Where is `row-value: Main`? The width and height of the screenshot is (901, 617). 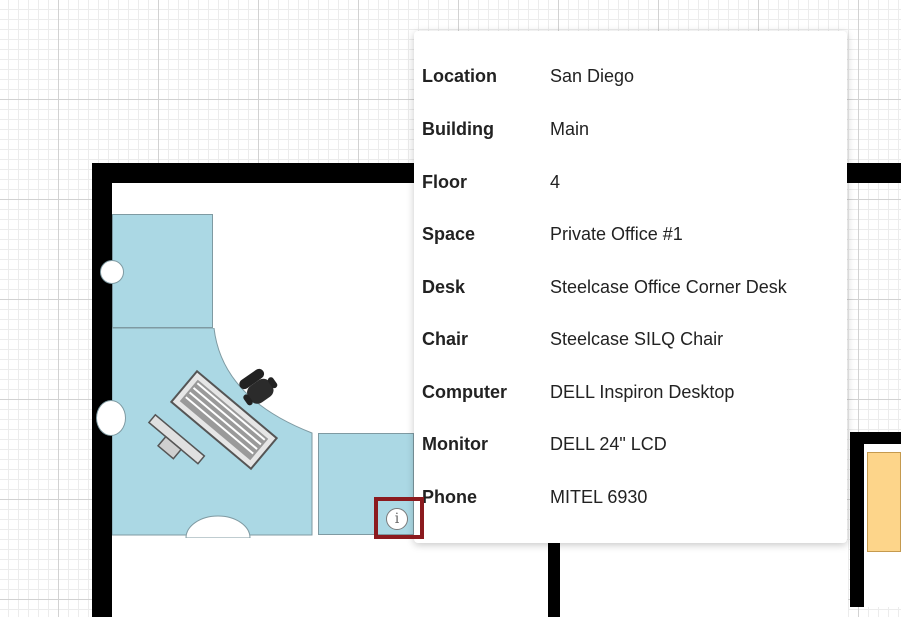 row-value: Main is located at coordinates (570, 129).